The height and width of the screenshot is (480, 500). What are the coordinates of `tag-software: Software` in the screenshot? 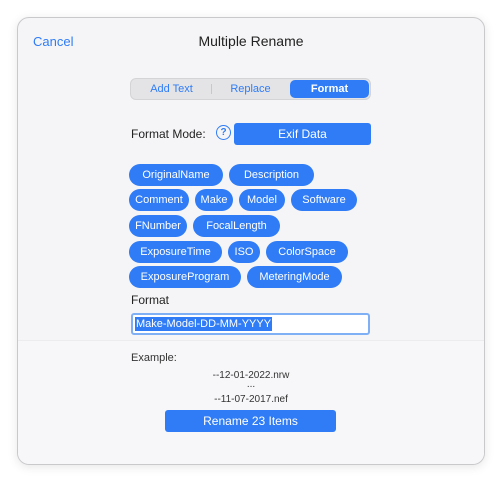 It's located at (324, 200).